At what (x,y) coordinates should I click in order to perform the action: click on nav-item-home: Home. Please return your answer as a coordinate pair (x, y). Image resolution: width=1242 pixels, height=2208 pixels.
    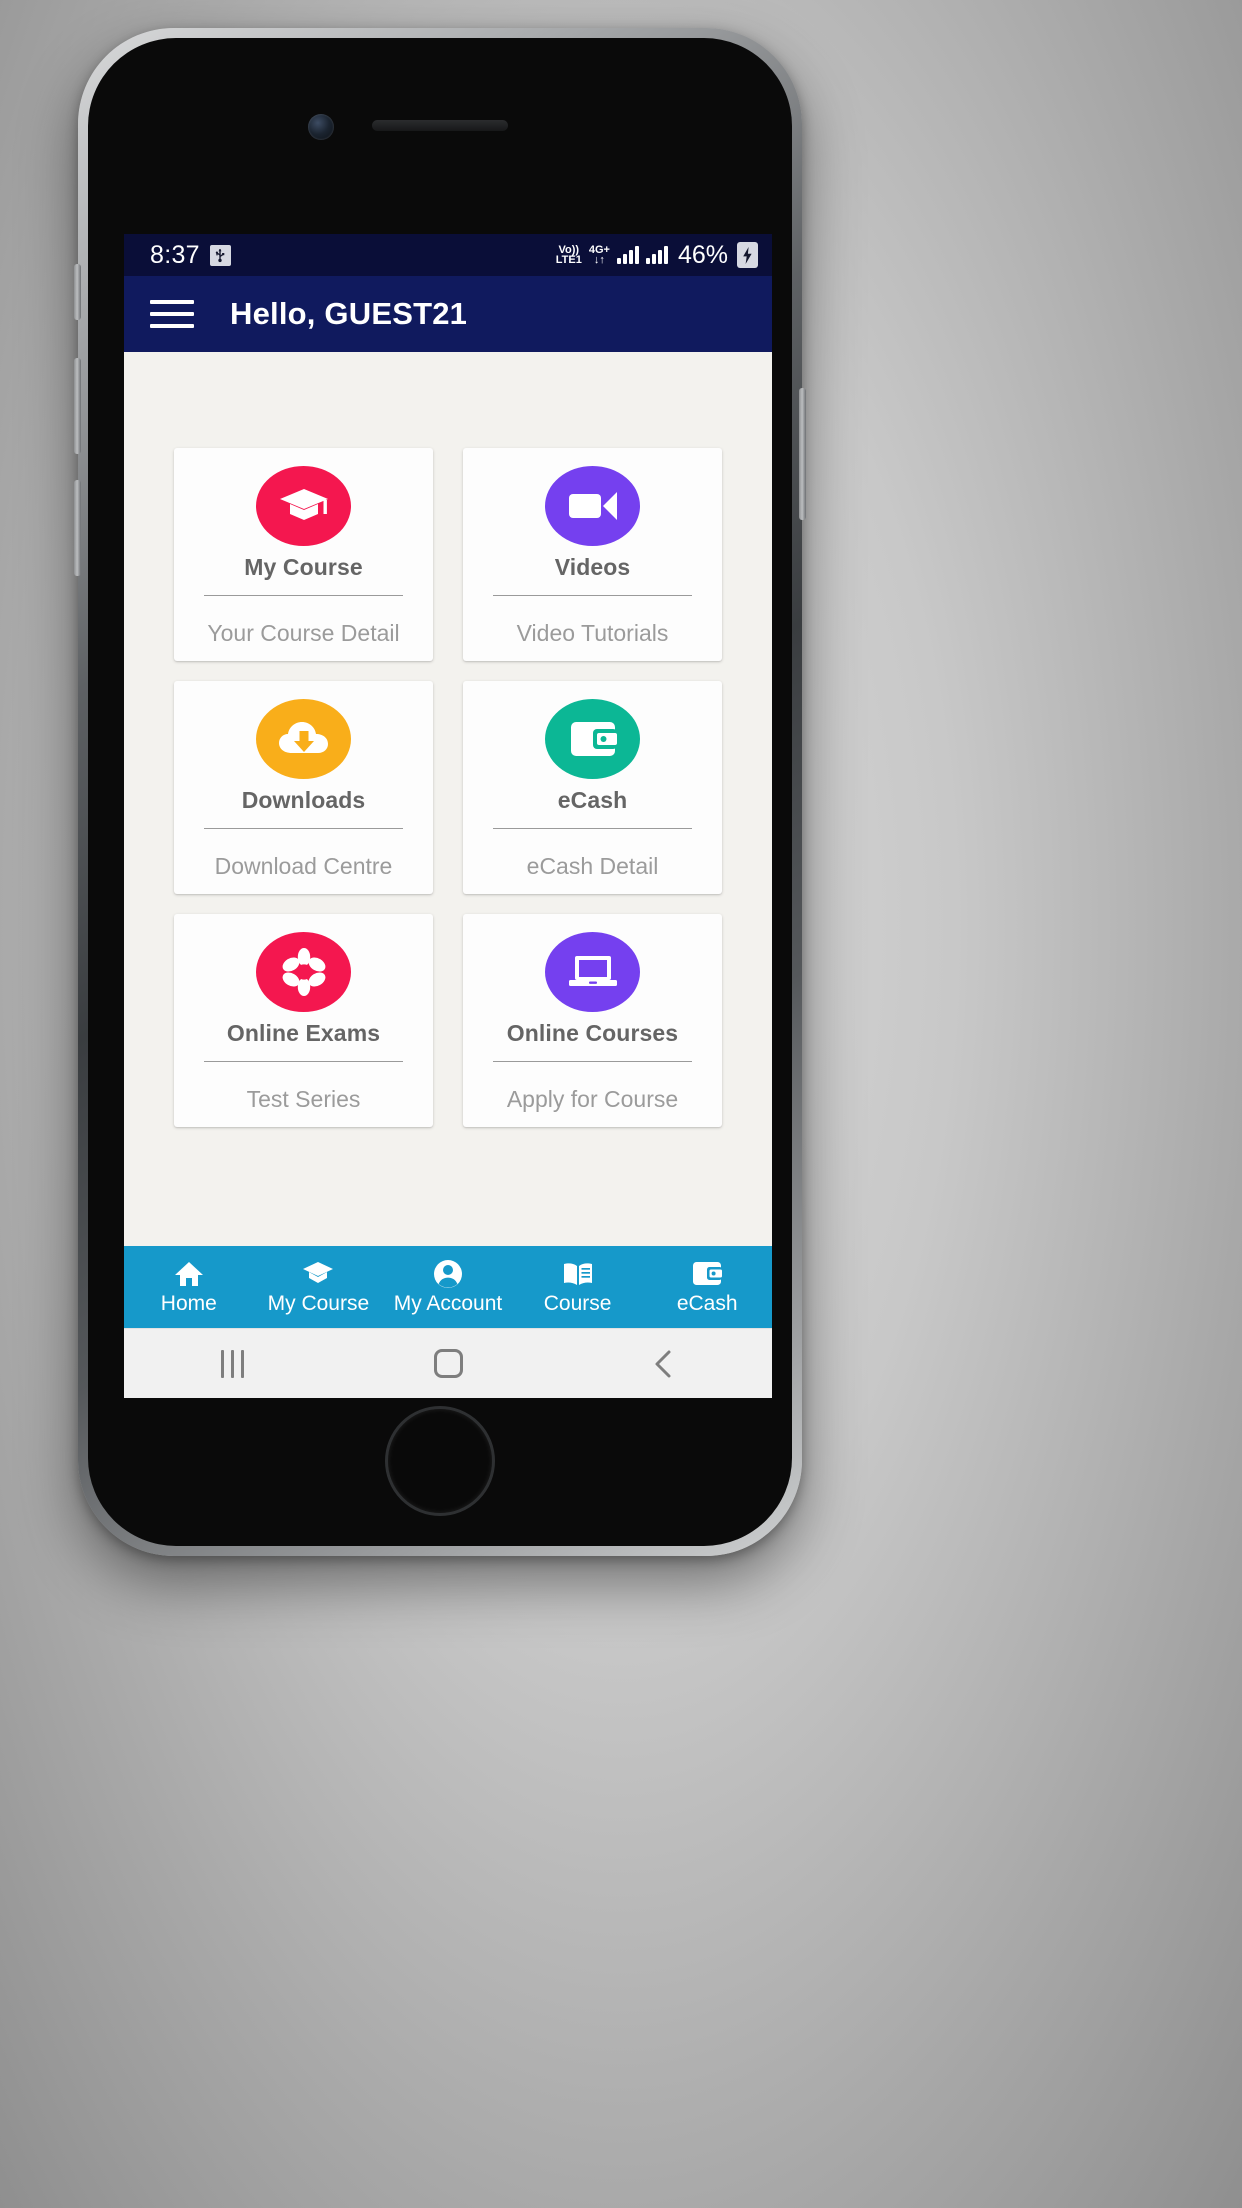
    Looking at the image, I should click on (189, 1287).